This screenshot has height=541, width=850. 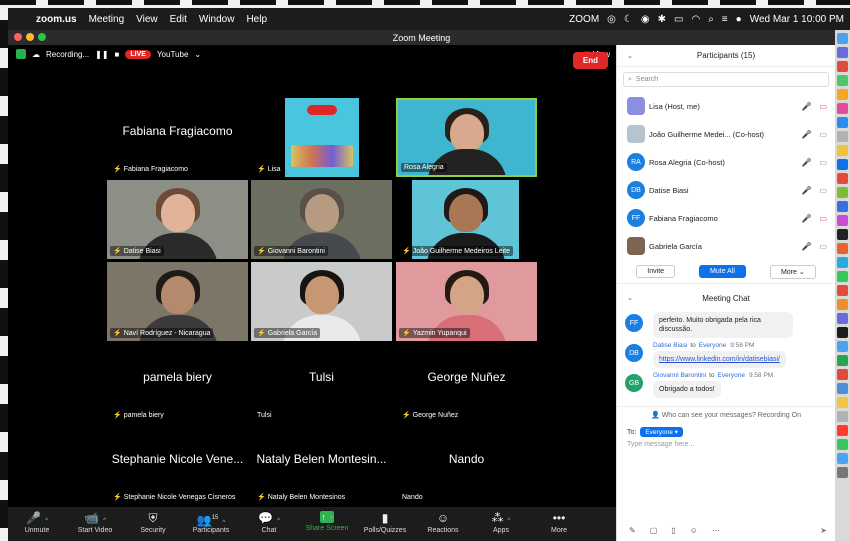 What do you see at coordinates (177, 219) in the screenshot?
I see `participant-tile: ⚡ Datise Biasi` at bounding box center [177, 219].